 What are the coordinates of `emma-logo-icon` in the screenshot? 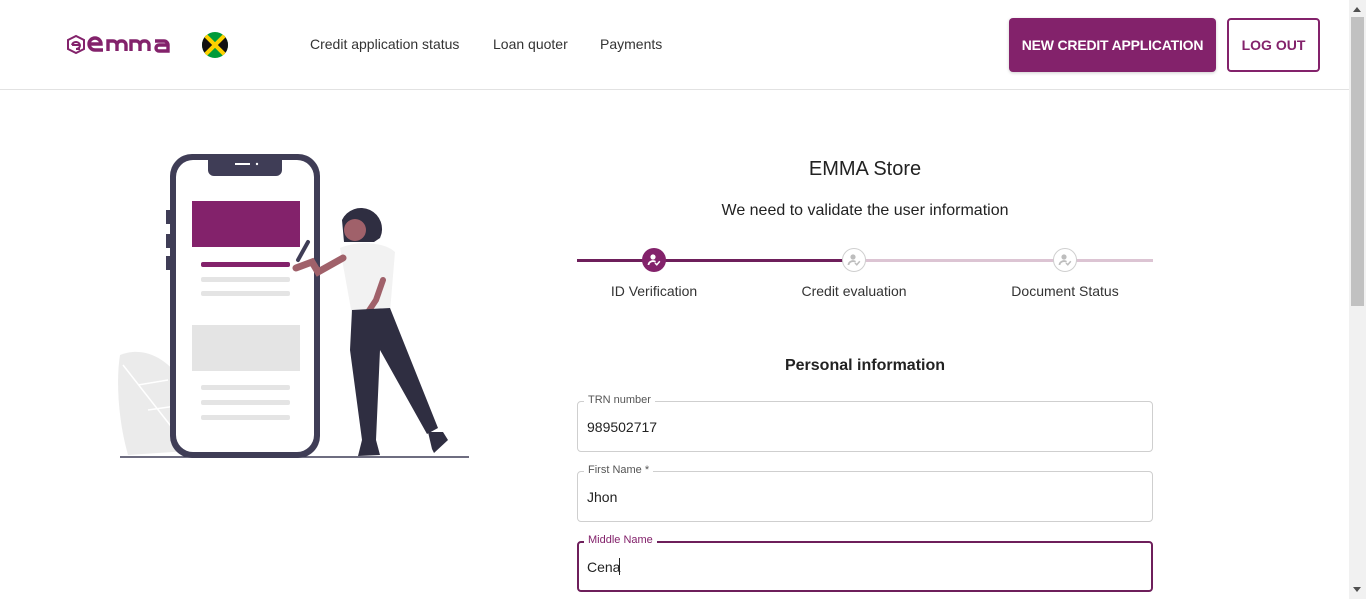 It's located at (129, 44).